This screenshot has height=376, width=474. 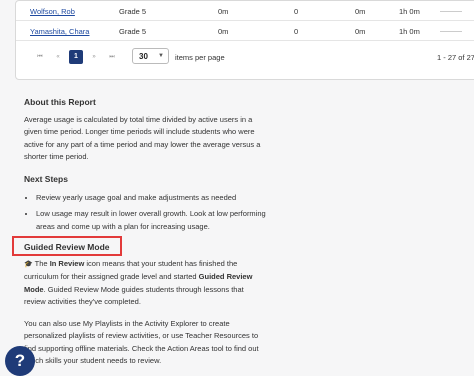 What do you see at coordinates (150, 56) in the screenshot?
I see `items-per-page-select: 30 ▼` at bounding box center [150, 56].